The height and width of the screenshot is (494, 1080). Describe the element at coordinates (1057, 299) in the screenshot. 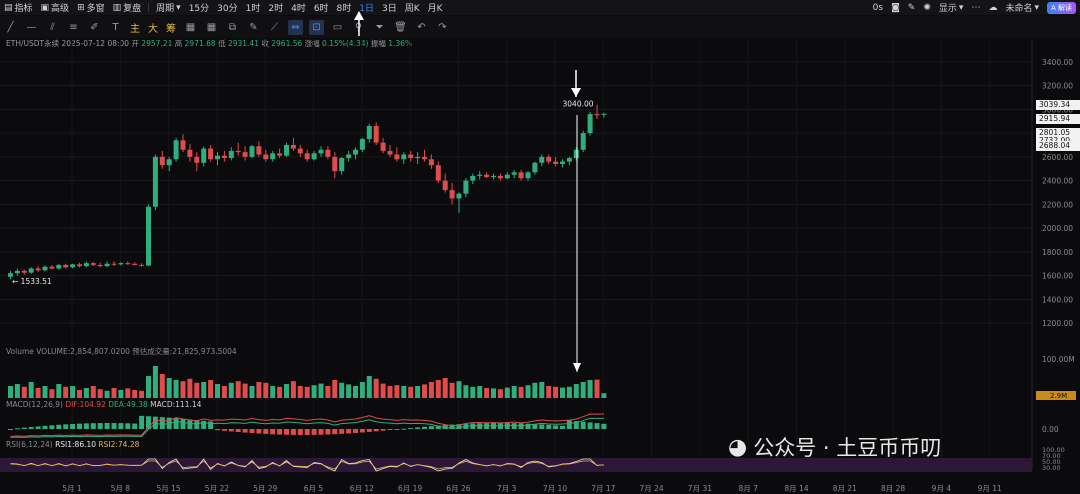

I see `price-axis-label: 1400.00` at that location.